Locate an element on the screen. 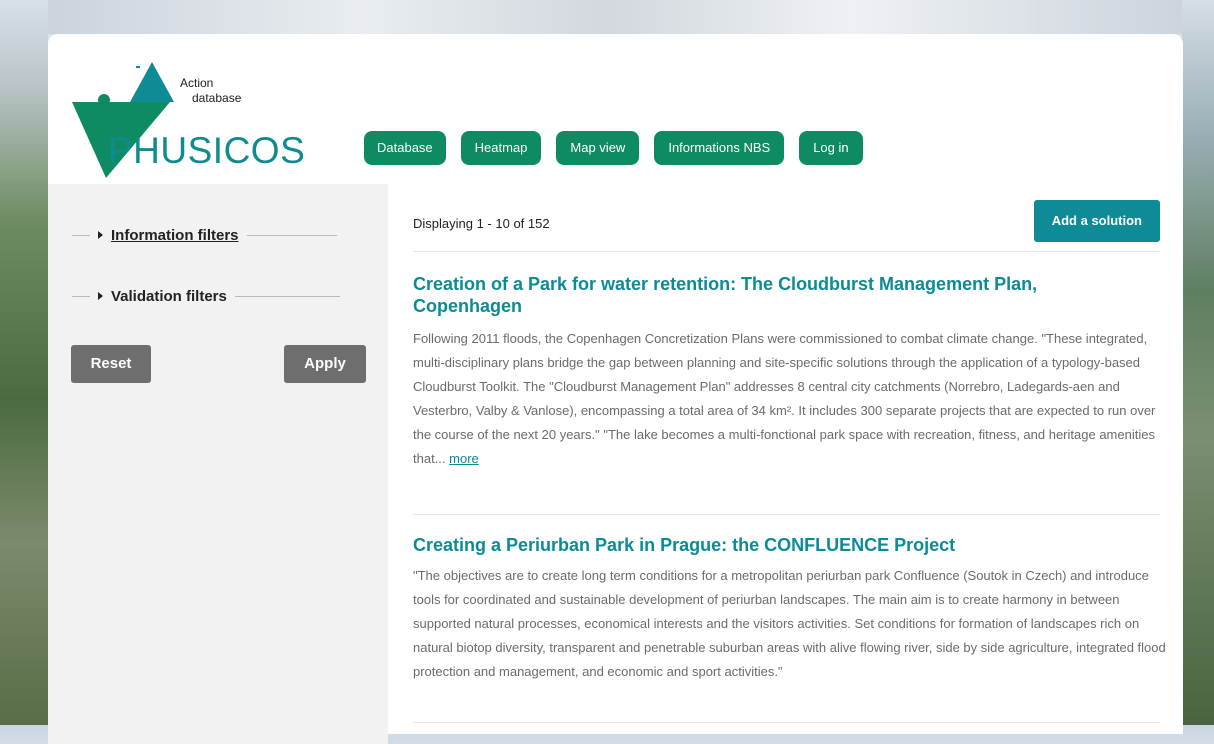 The width and height of the screenshot is (1214, 744). validation-filters-toggle: Validation filters is located at coordinates (206, 296).